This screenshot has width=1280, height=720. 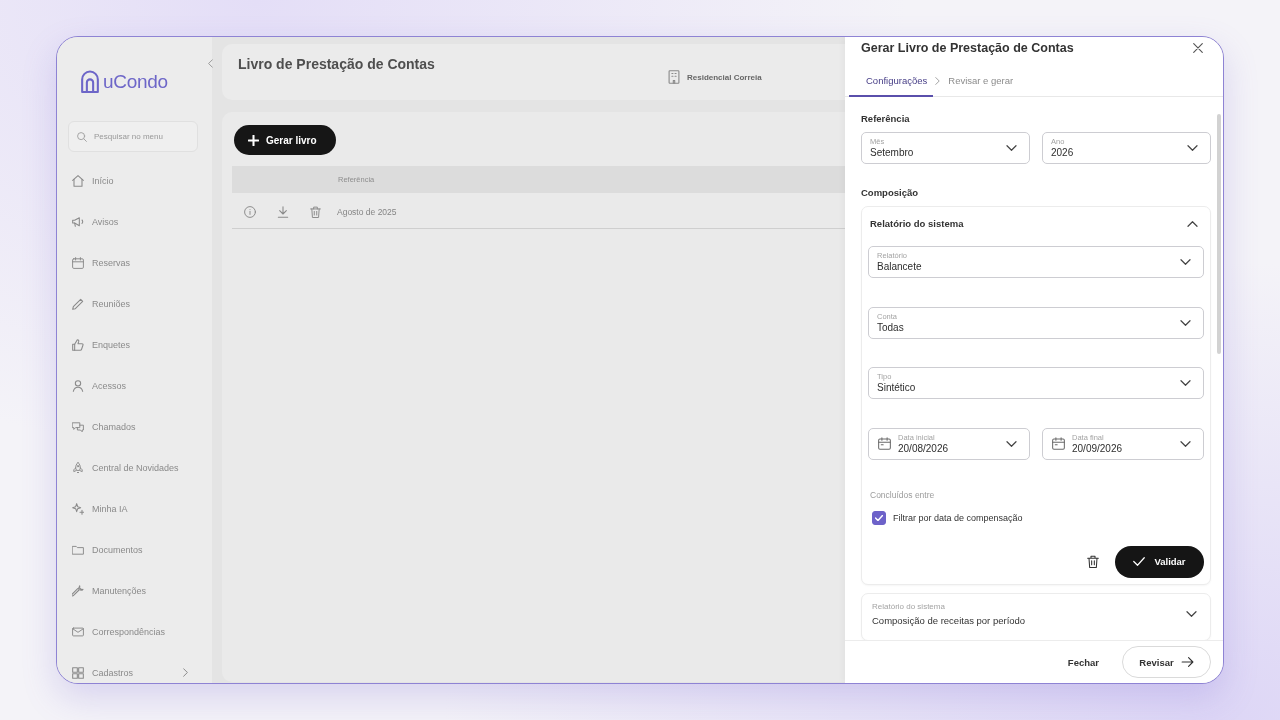 I want to click on person-icon, so click(x=78, y=385).